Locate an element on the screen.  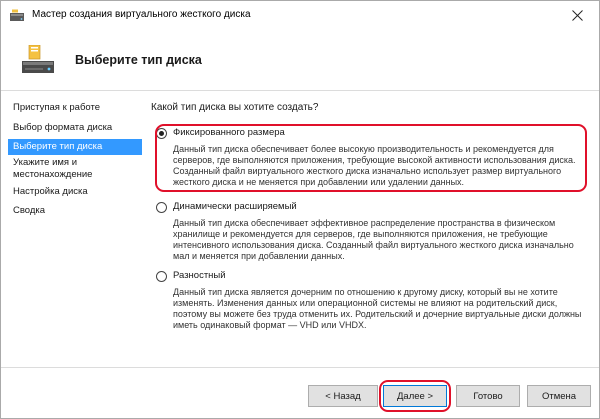
radio-differencing is located at coordinates (161, 276).